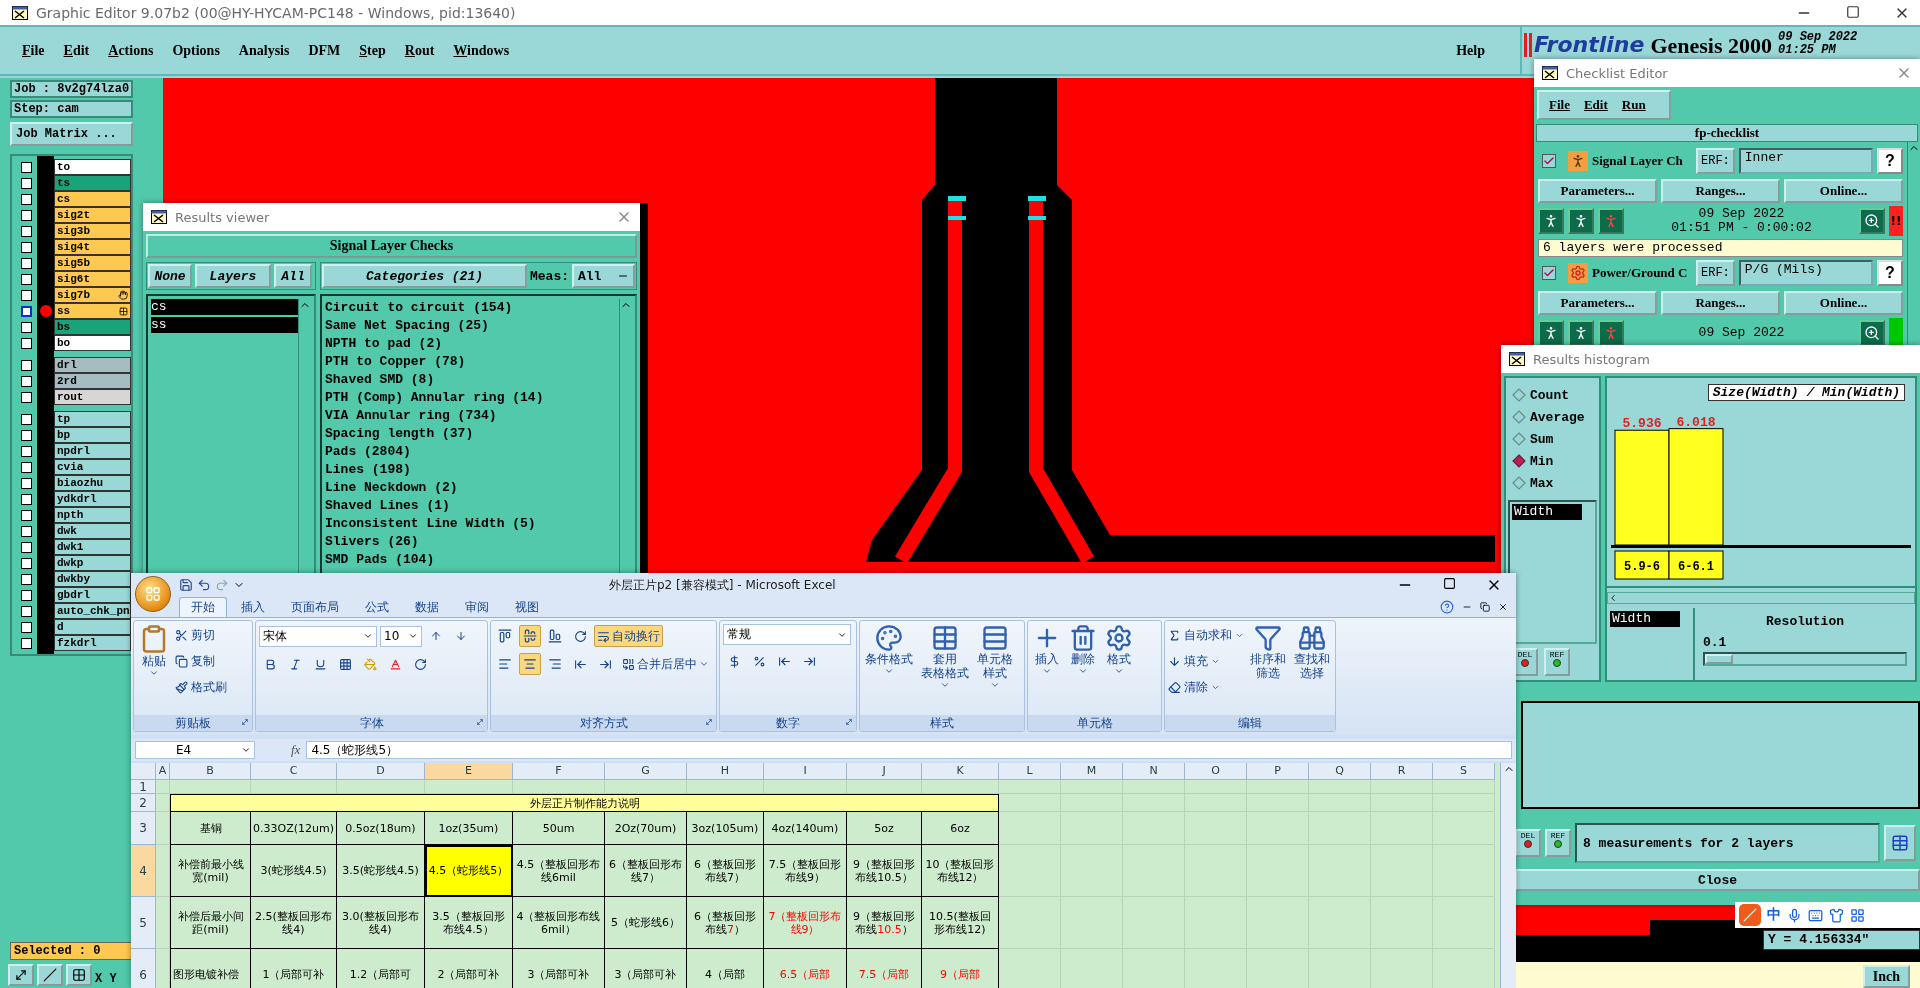 The height and width of the screenshot is (988, 1920). I want to click on none-button: None, so click(170, 276).